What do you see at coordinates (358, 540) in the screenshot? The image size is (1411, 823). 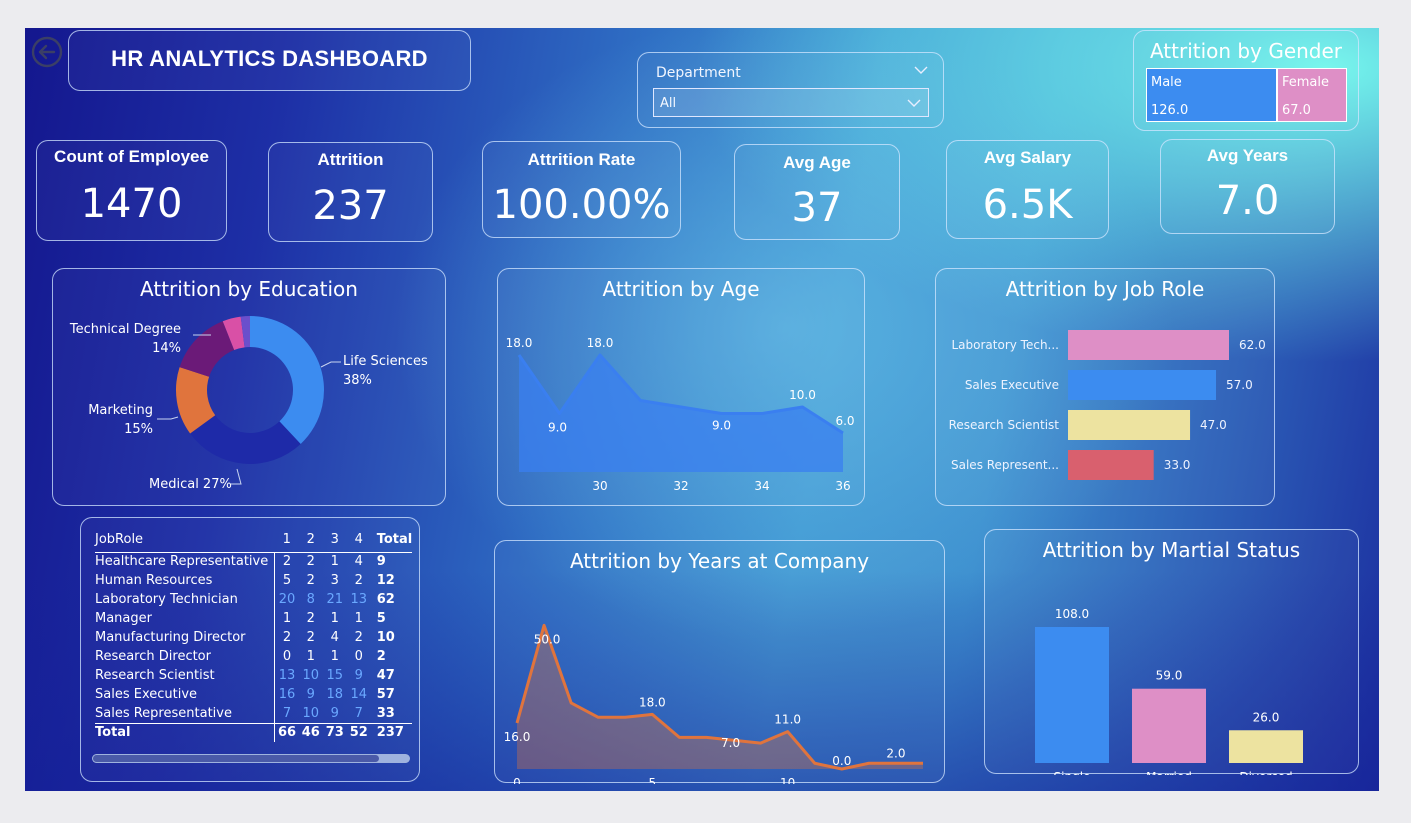 I see `column-header-4: 4` at bounding box center [358, 540].